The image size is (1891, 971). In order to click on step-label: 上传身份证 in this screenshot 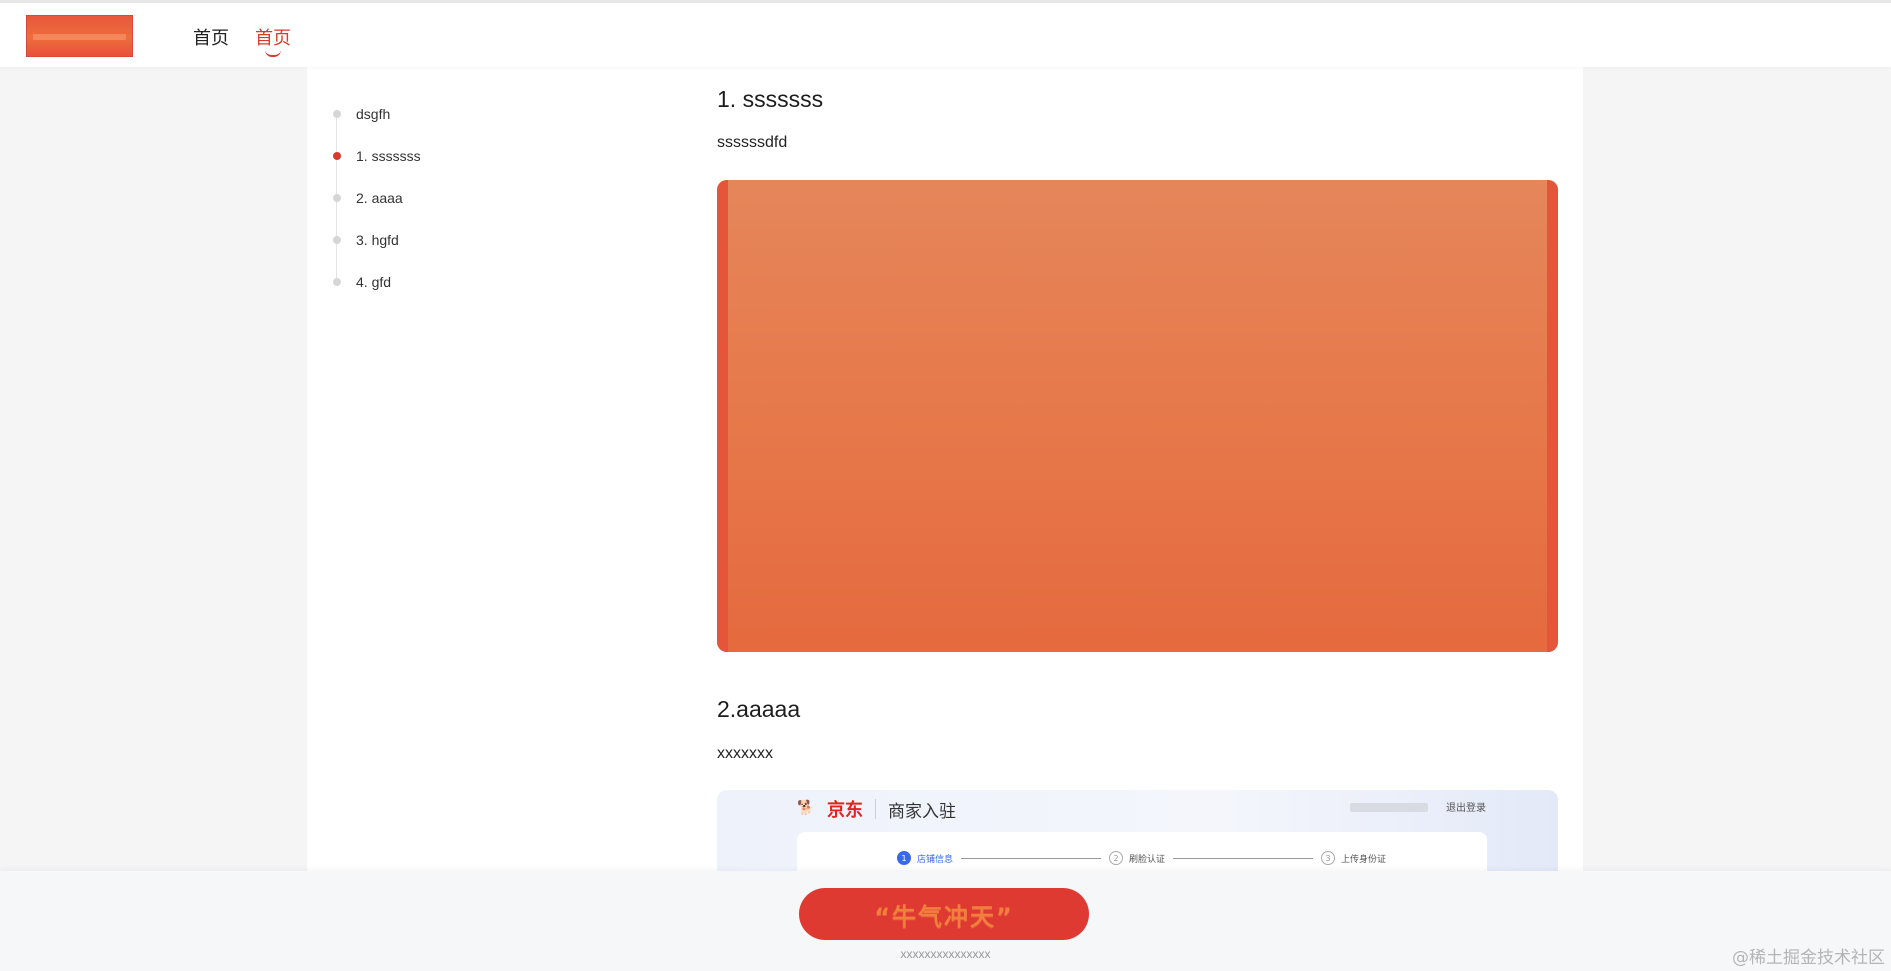, I will do `click(1364, 859)`.